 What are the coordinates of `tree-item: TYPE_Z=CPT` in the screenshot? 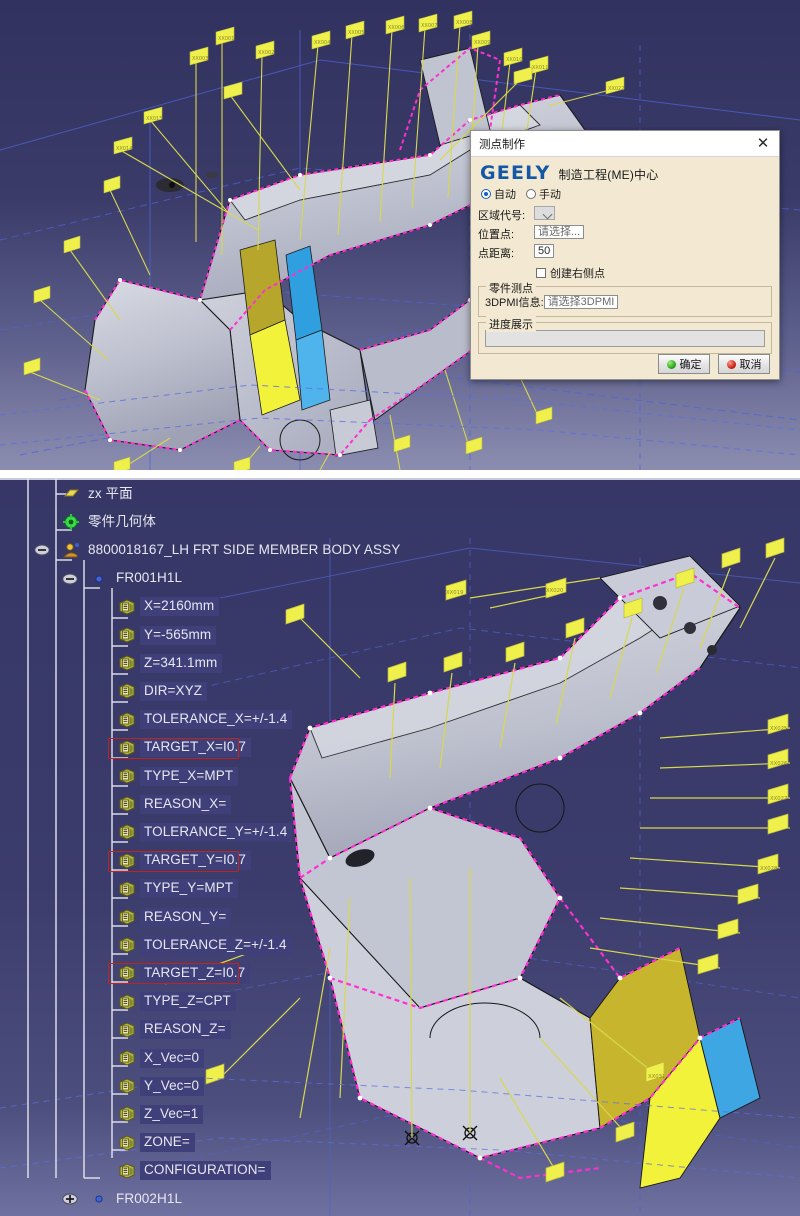 It's located at (177, 1002).